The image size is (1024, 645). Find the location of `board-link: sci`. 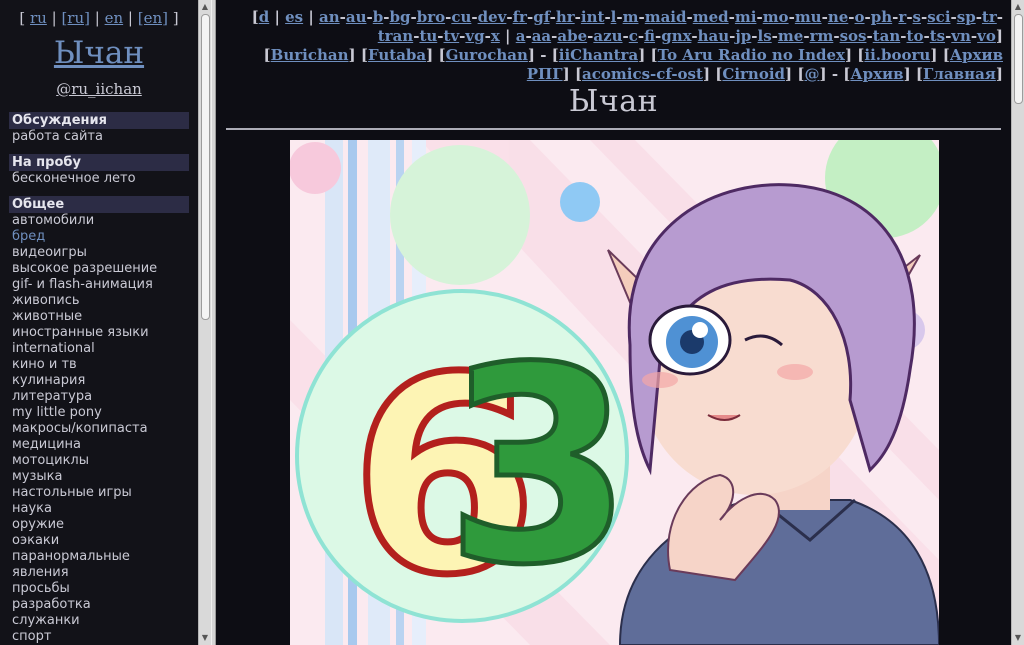

board-link: sci is located at coordinates (938, 17).